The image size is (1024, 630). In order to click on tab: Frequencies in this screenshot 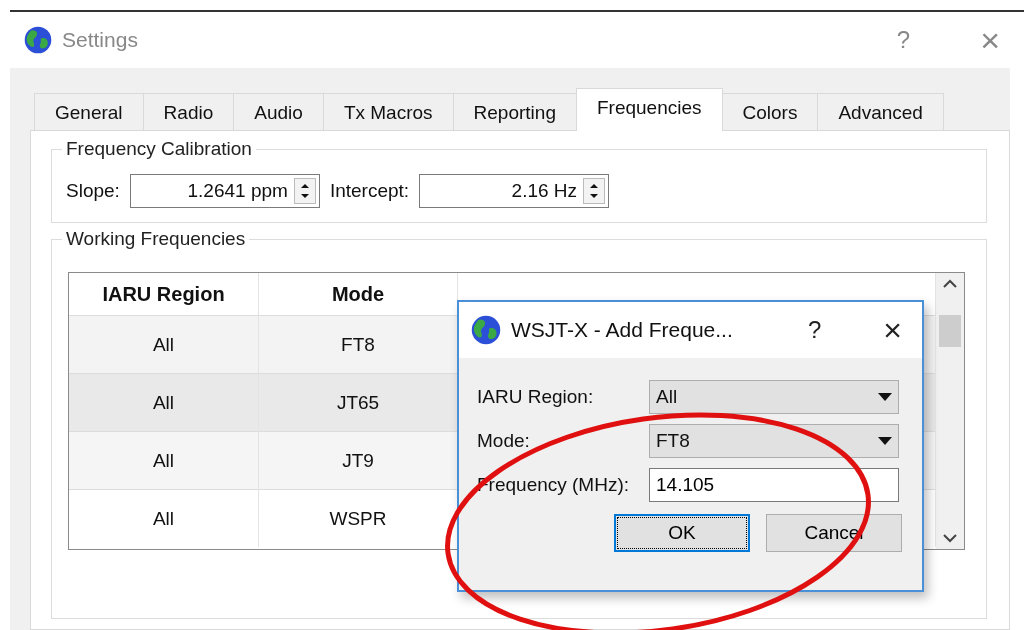, I will do `click(649, 109)`.